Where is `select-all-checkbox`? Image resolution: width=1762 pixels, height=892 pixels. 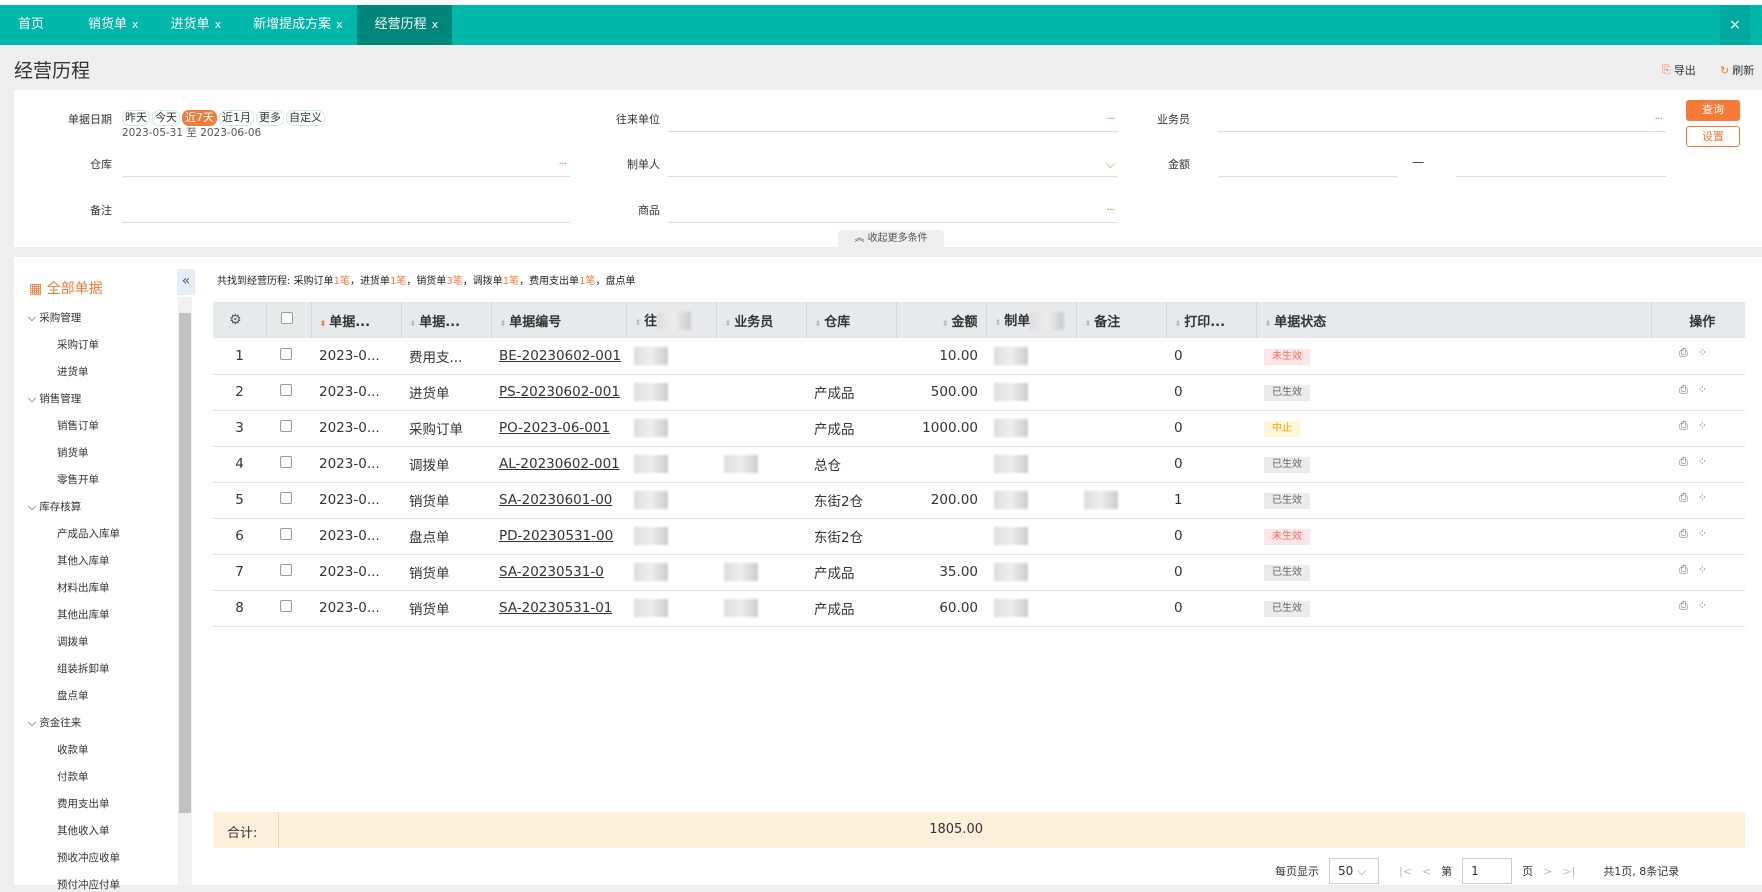 select-all-checkbox is located at coordinates (286, 318).